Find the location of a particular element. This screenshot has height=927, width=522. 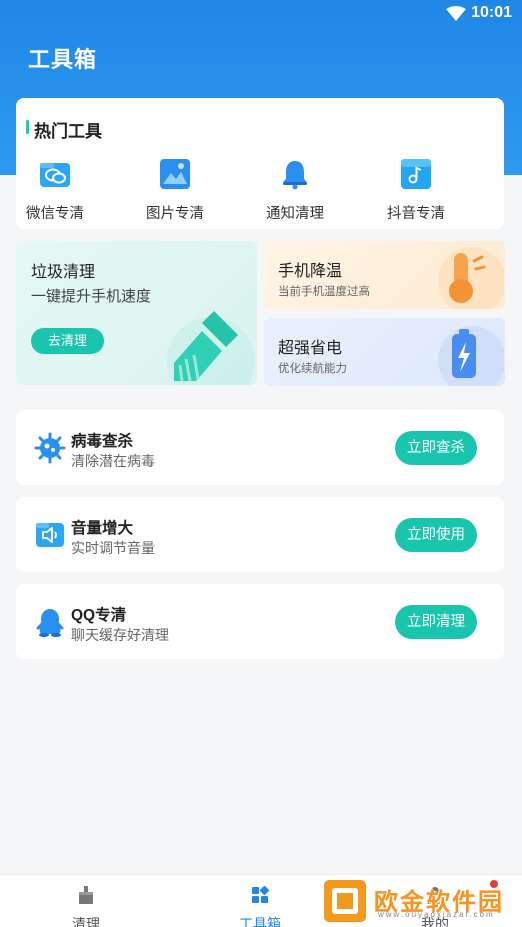

hot-tool-douyin: 抖音专清 is located at coordinates (416, 190).